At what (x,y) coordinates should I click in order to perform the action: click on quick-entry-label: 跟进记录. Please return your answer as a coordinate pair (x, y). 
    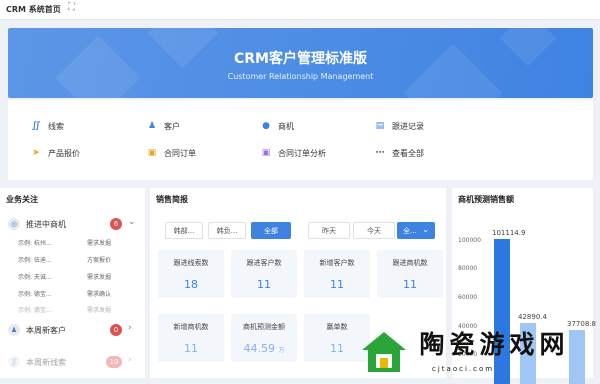
    Looking at the image, I should click on (408, 126).